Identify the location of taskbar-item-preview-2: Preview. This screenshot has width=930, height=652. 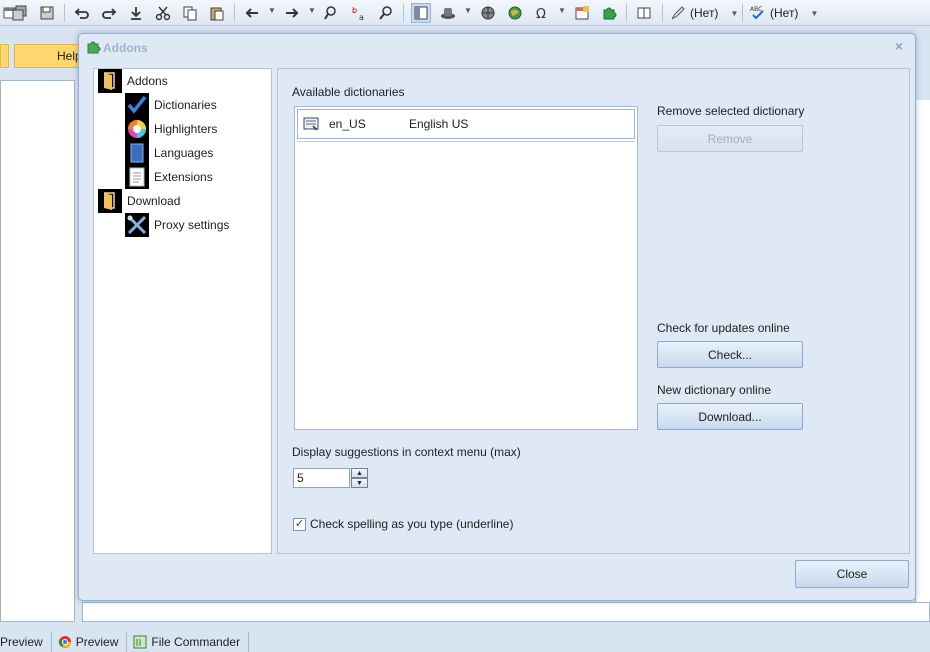
(93, 642).